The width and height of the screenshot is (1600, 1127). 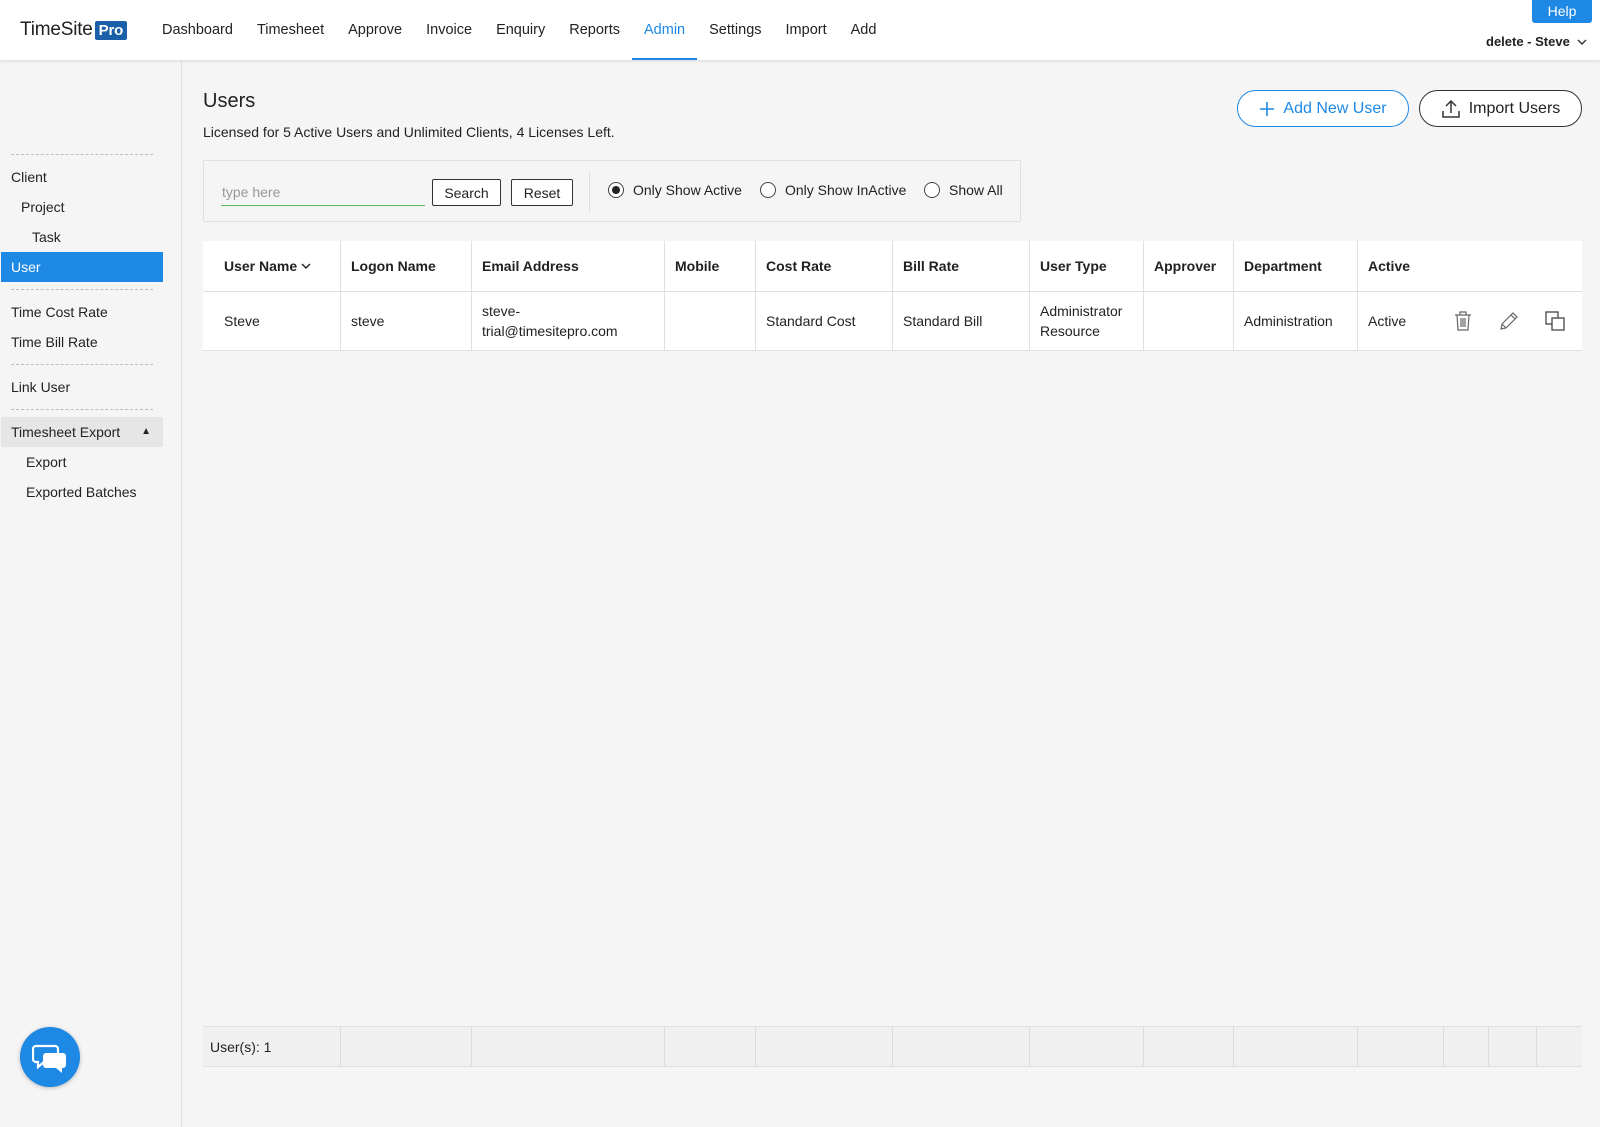 What do you see at coordinates (449, 30) in the screenshot?
I see `nav-invoice: Invoice` at bounding box center [449, 30].